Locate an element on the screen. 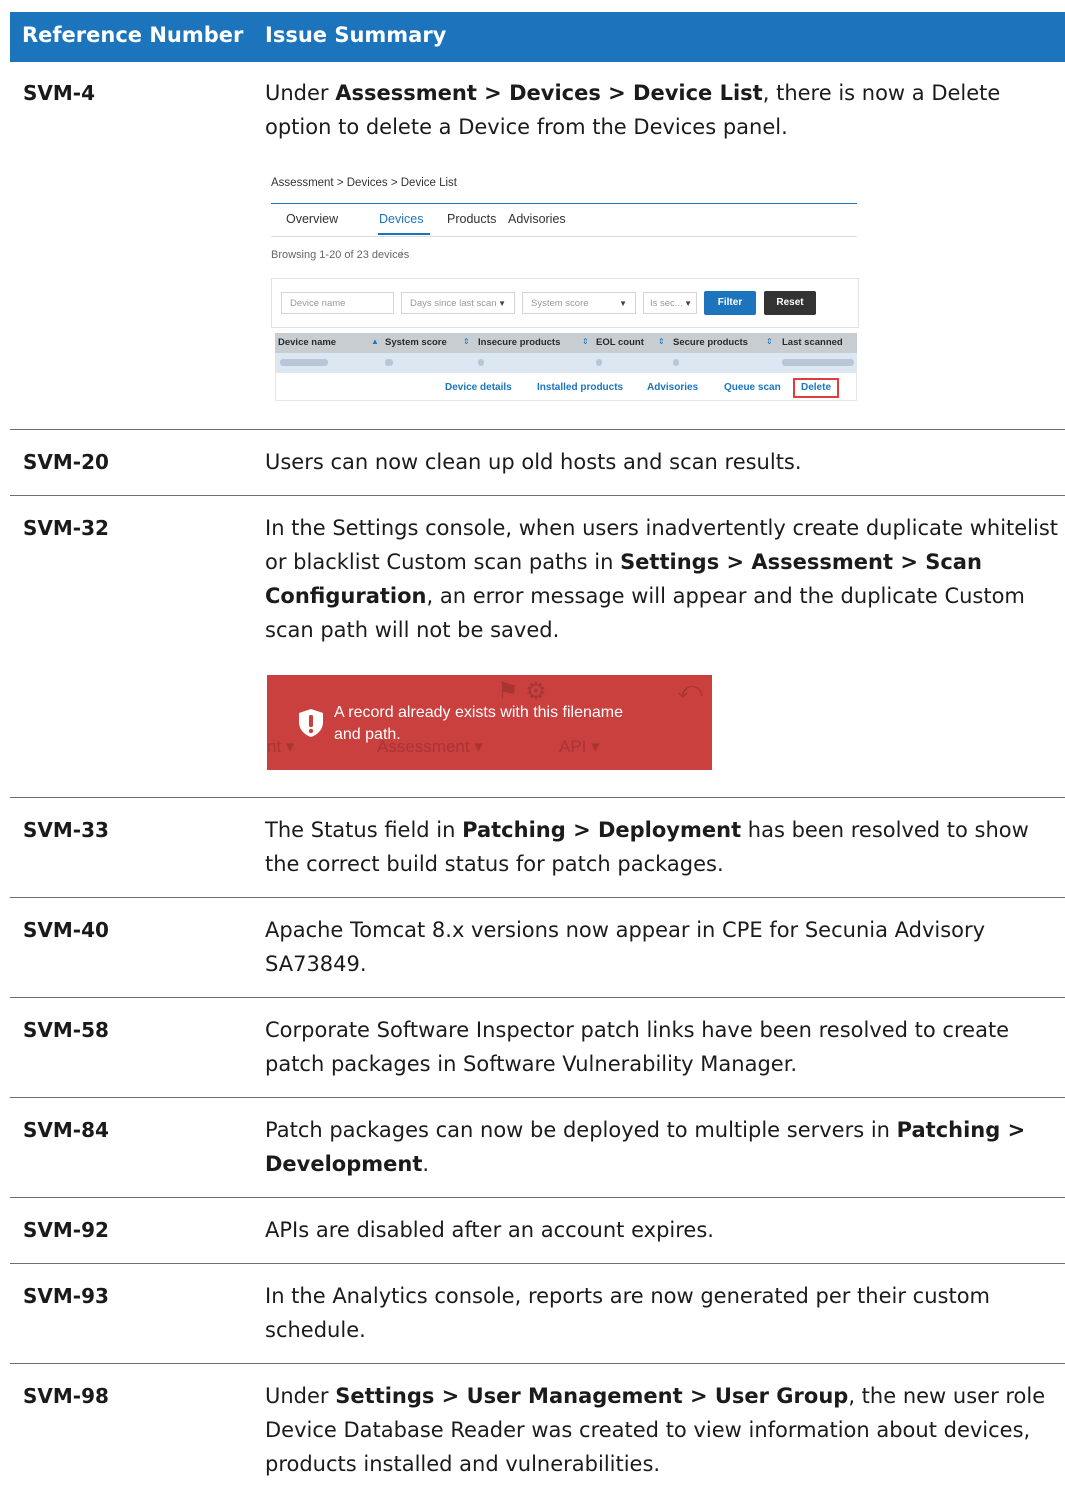 This screenshot has height=1503, width=1065. device-details-link: Device details is located at coordinates (478, 387).